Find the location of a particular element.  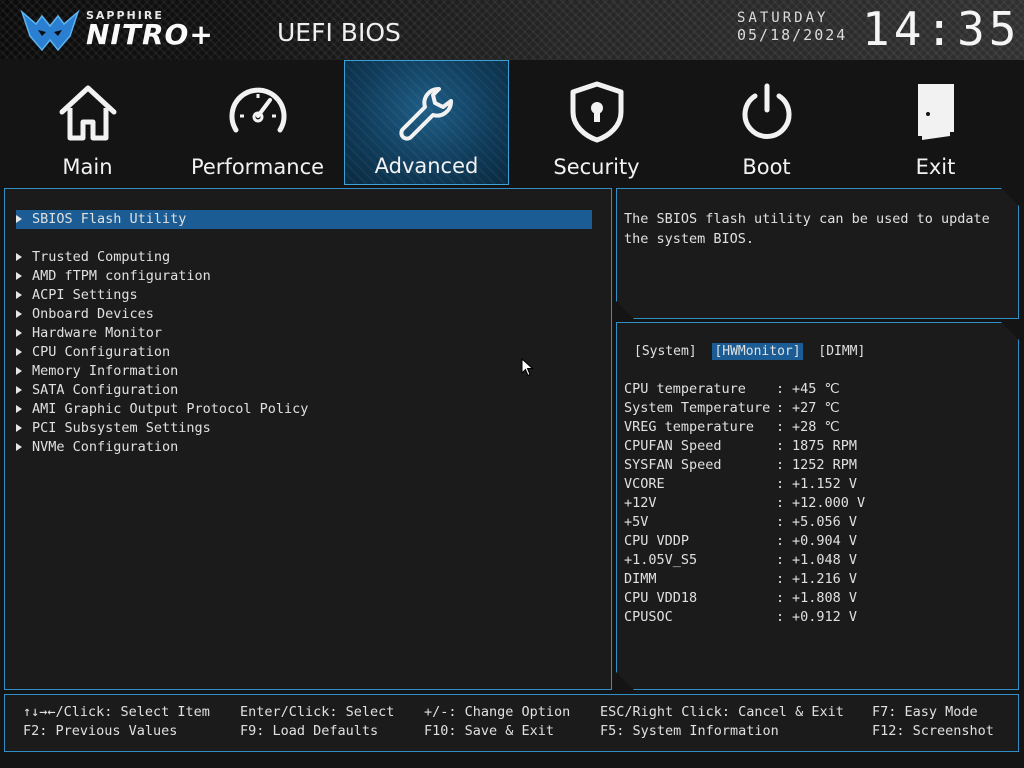

menu-item-label: CPU Configuration is located at coordinates (101, 352).